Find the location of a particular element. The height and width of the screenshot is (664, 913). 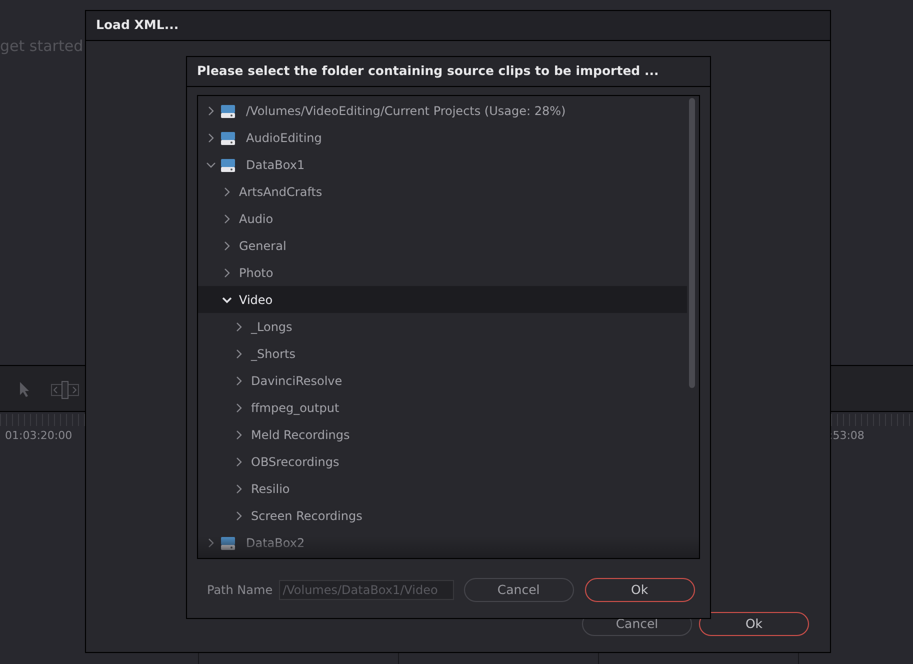

tree-row: ffmpeg_output is located at coordinates (442, 407).